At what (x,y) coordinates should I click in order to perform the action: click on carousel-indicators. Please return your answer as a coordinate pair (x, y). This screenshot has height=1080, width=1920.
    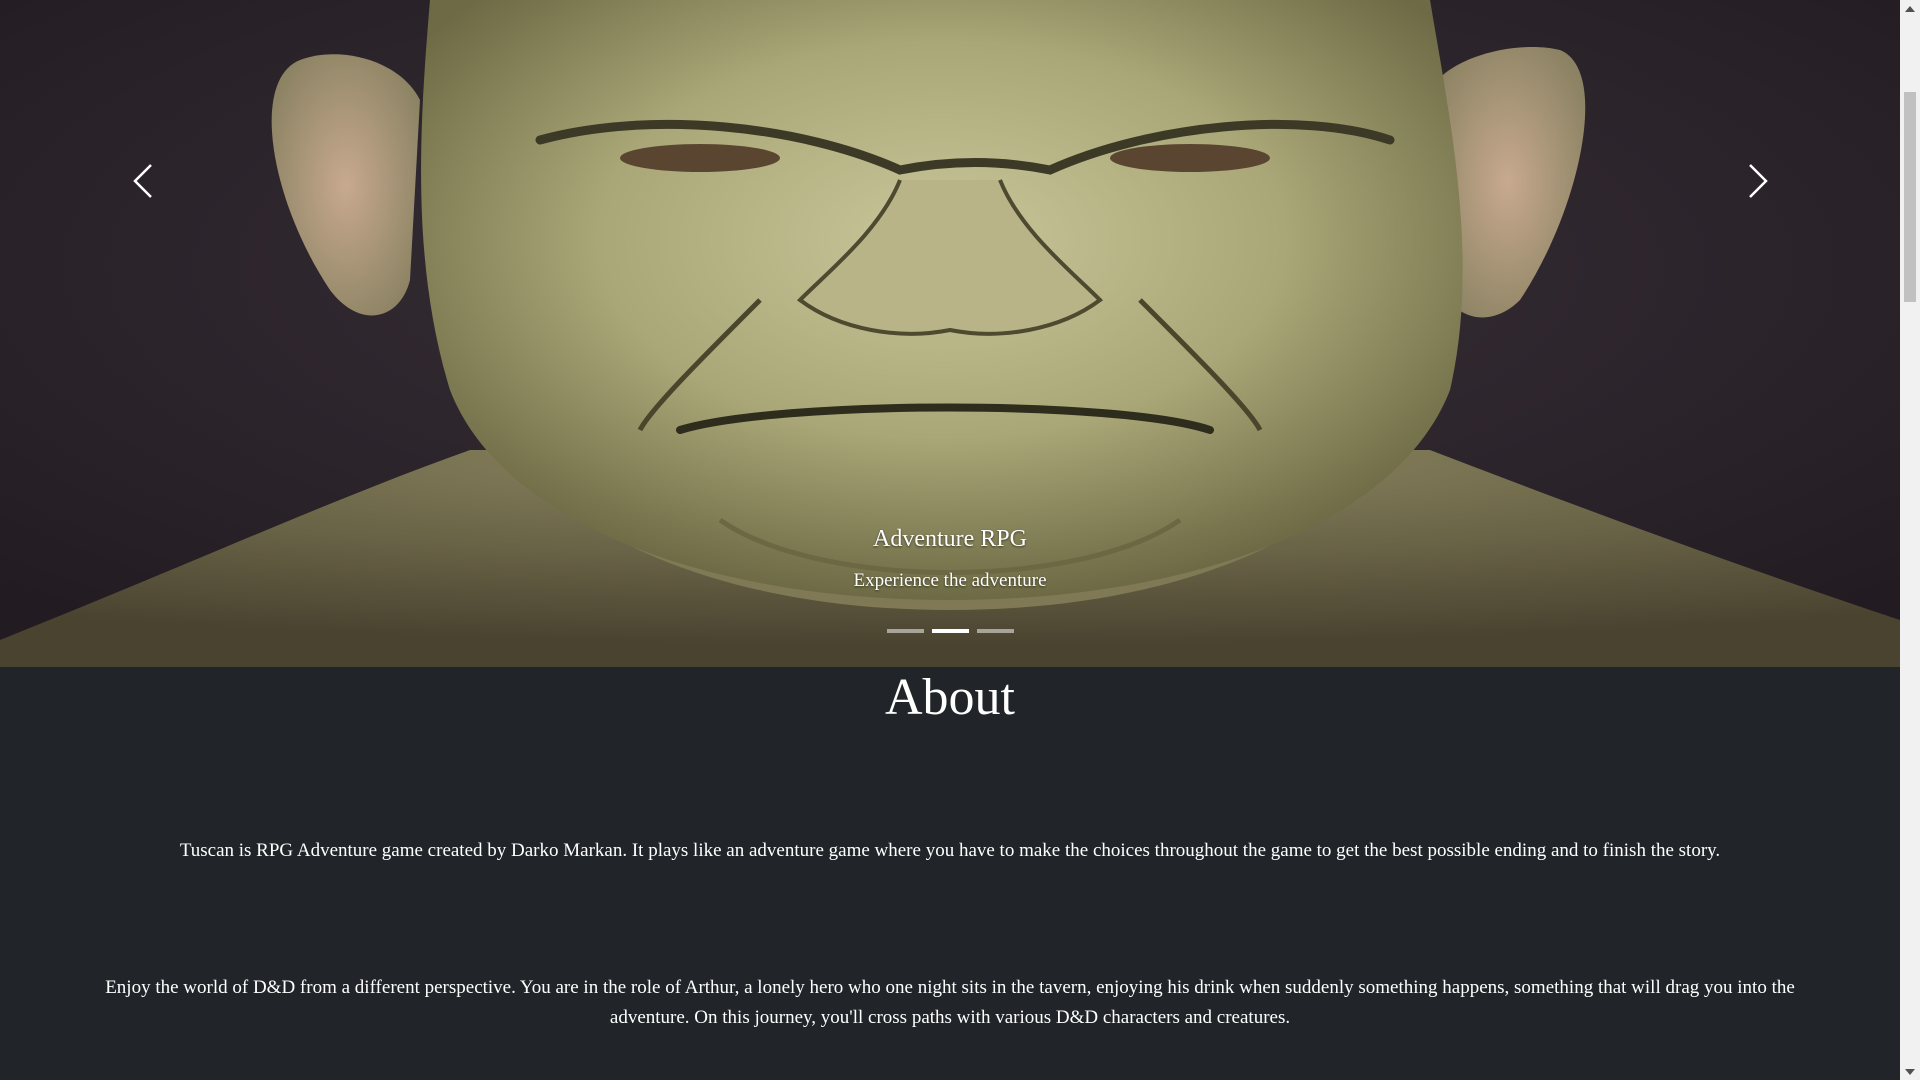
    Looking at the image, I should click on (950, 631).